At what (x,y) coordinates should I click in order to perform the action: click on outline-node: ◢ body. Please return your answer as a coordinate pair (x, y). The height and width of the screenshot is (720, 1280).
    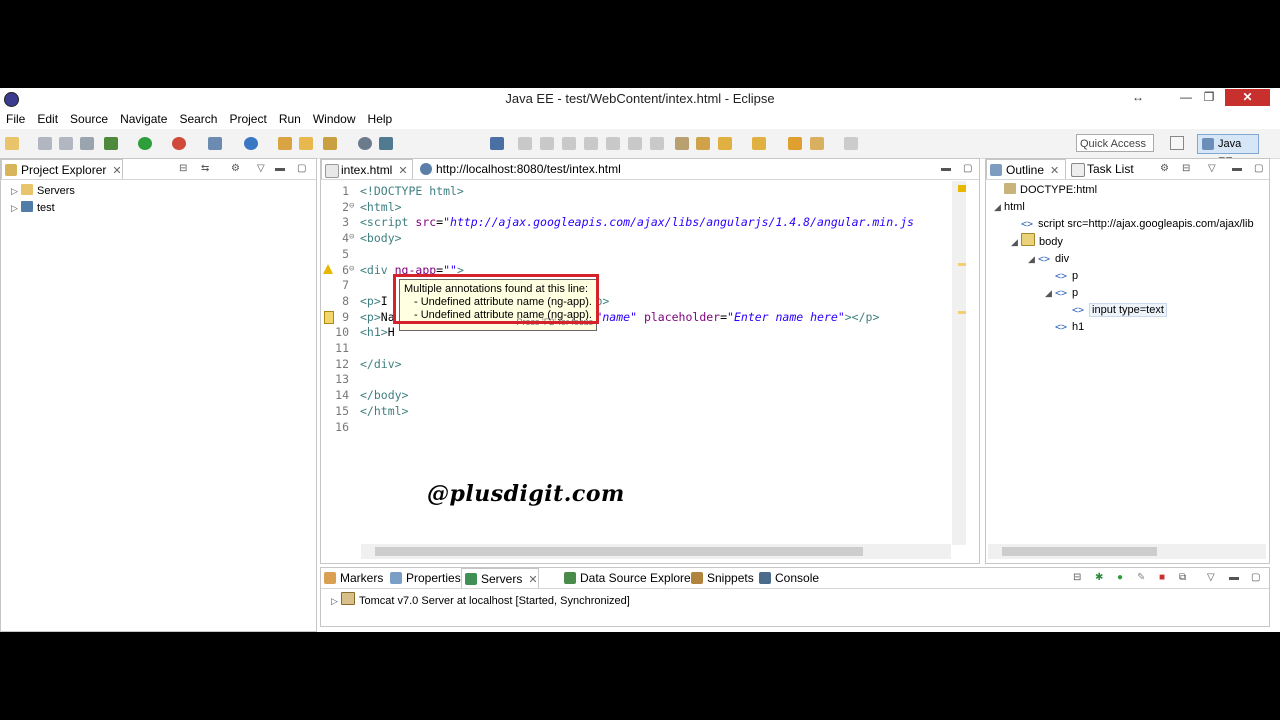
    Looking at the image, I should click on (1131, 242).